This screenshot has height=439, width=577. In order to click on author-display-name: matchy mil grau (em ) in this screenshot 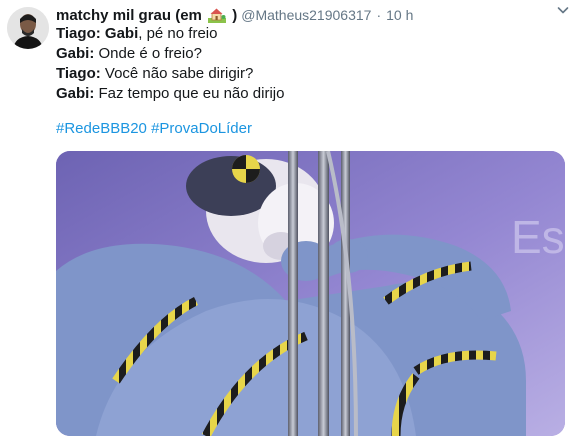, I will do `click(146, 15)`.